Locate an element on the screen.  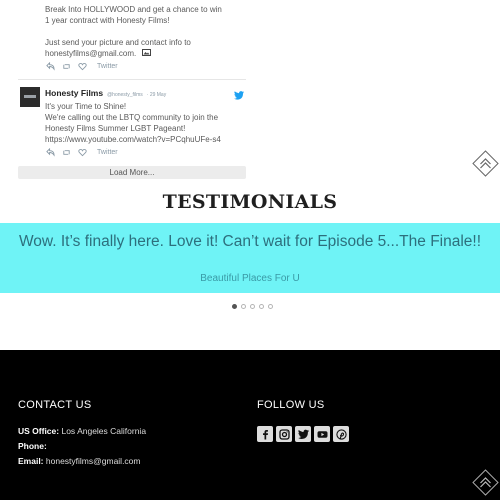
tweet-1-line: 1 year contract with Honesty Films! is located at coordinates (107, 20).